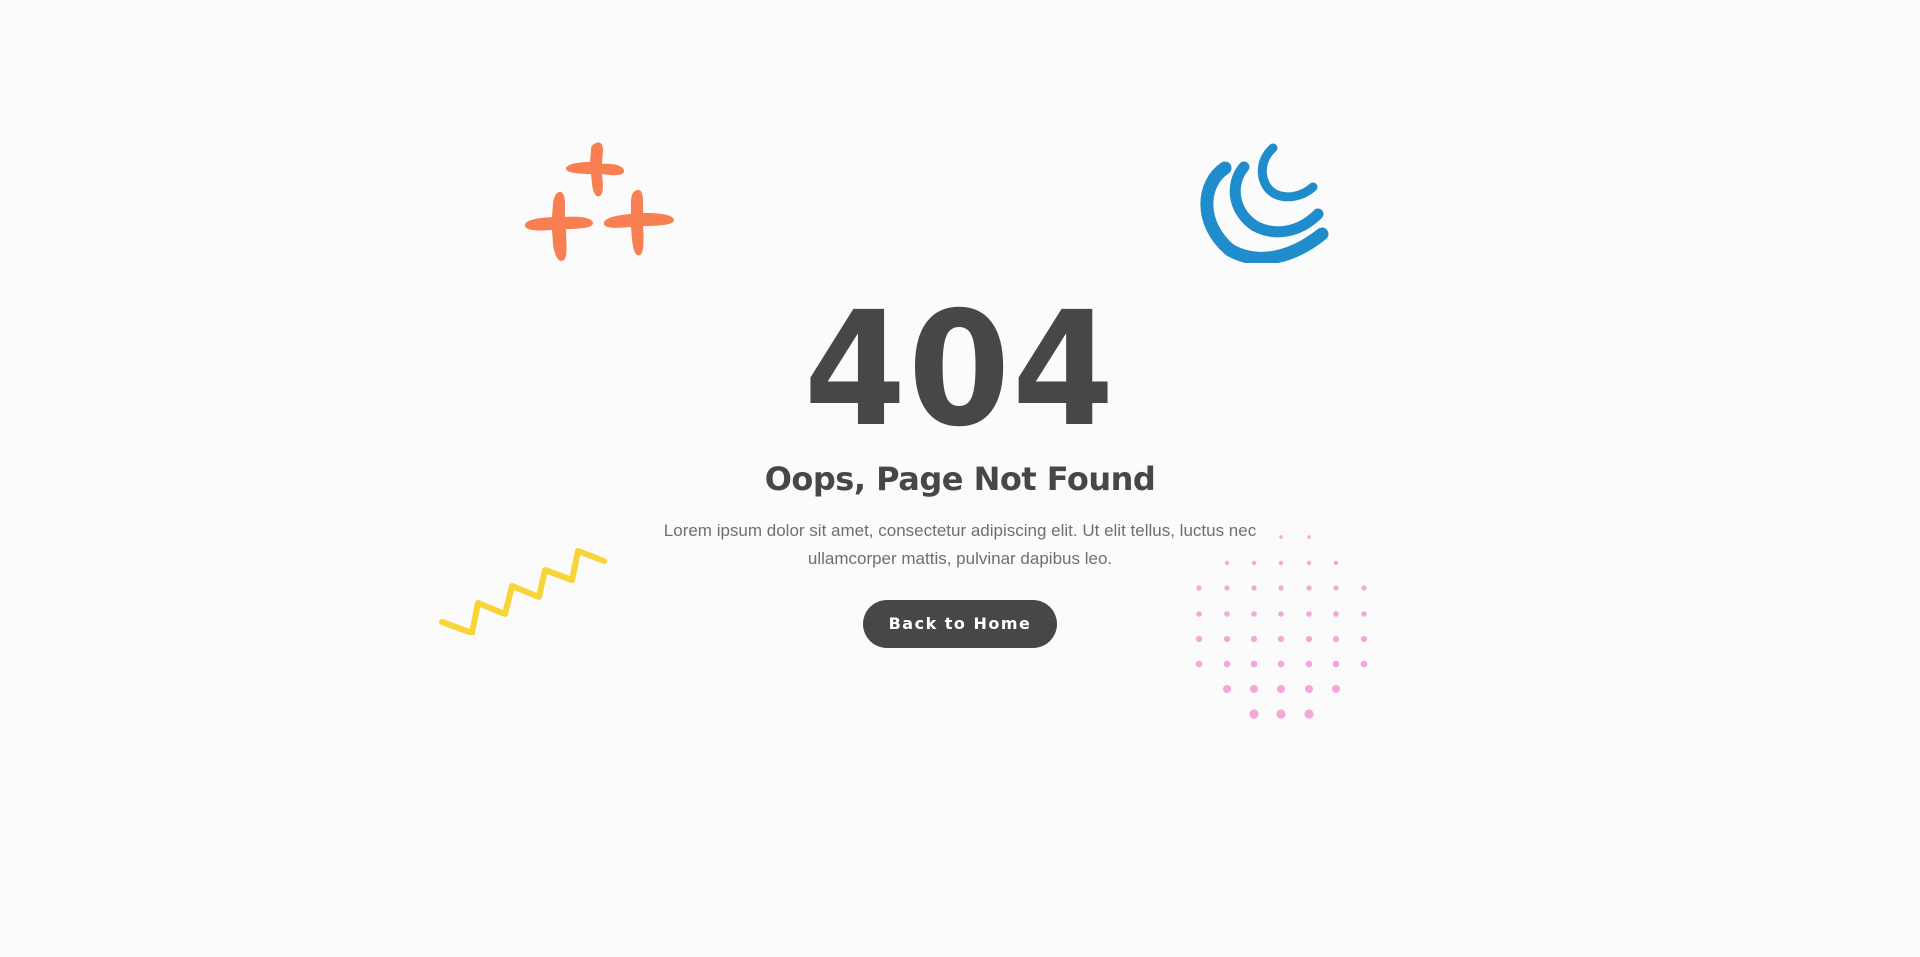  Describe the element at coordinates (599, 201) in the screenshot. I see `plus-cluster-icon` at that location.